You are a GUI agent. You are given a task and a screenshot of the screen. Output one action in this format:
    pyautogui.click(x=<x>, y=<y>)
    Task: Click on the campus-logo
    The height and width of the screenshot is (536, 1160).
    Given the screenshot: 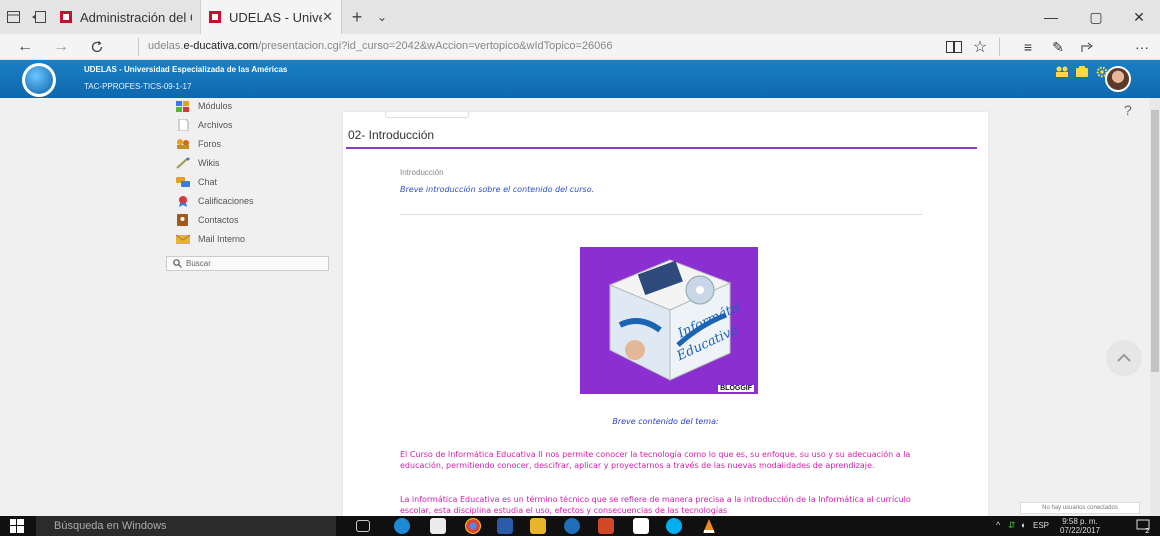 What is the action you would take?
    pyautogui.click(x=39, y=80)
    